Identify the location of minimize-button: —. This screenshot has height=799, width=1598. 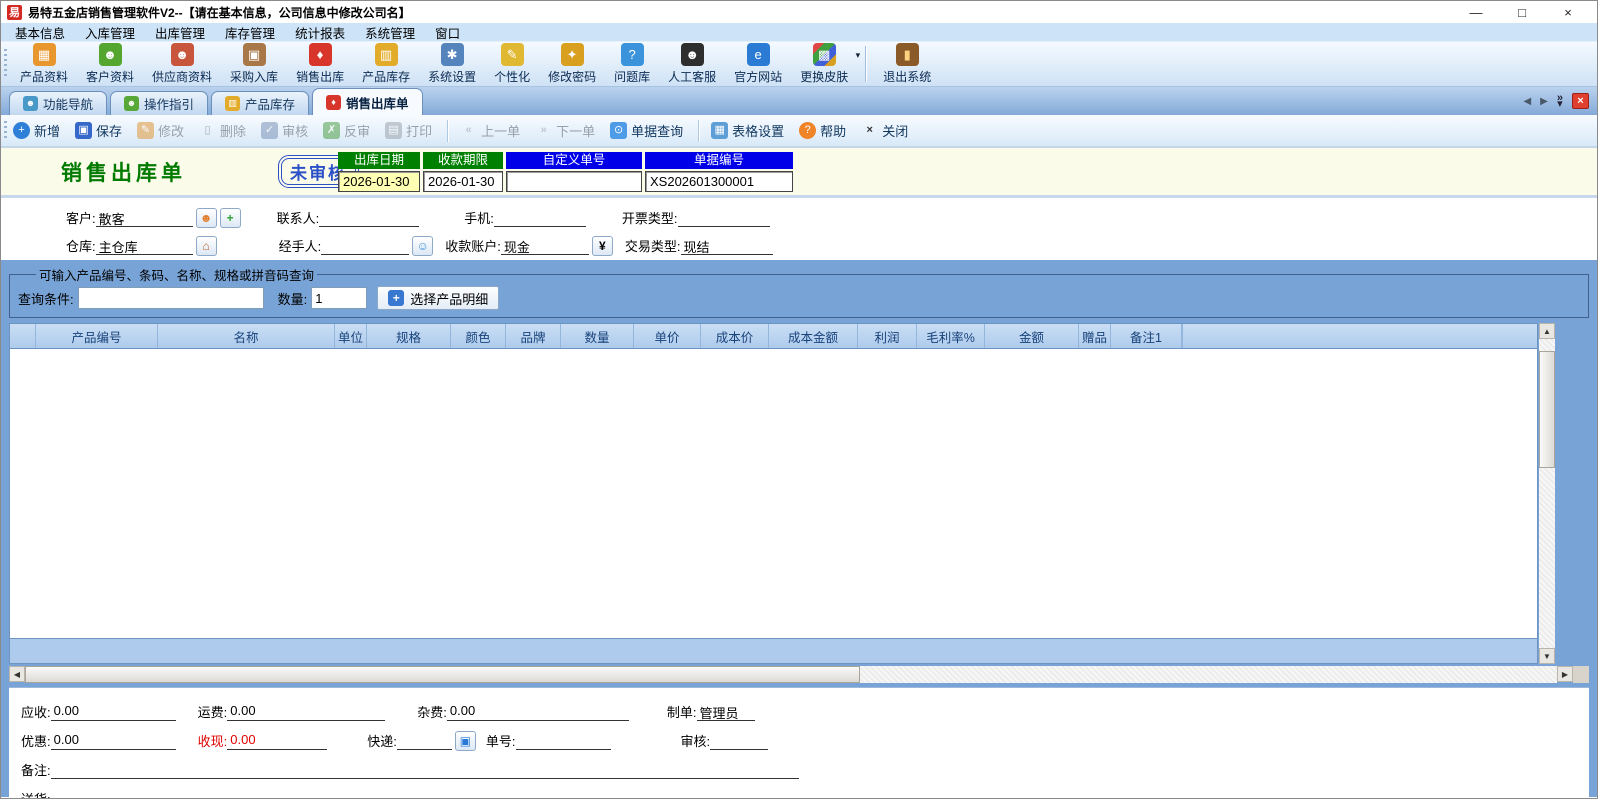
(1476, 12).